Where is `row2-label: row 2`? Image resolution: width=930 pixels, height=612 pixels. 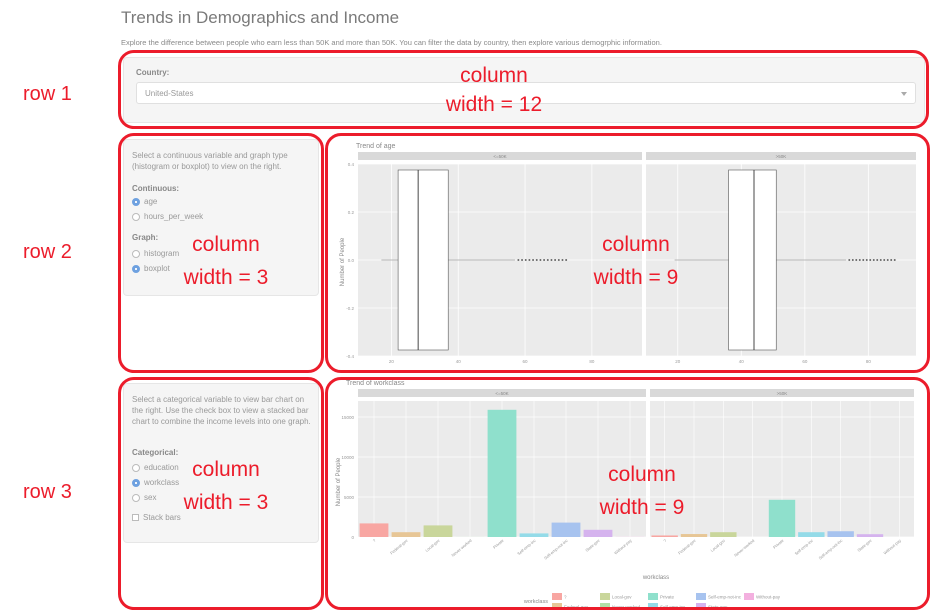
row2-label: row 2 is located at coordinates (47, 252).